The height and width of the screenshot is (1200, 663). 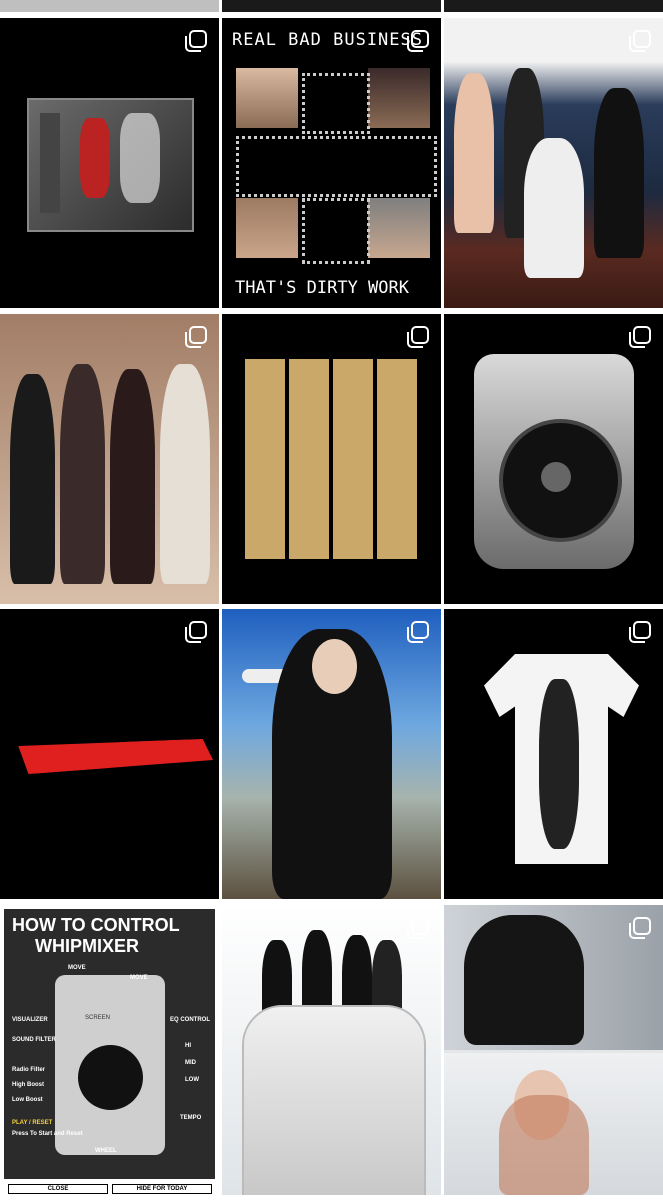 What do you see at coordinates (58, 1189) in the screenshot?
I see `close-button: CLOSE` at bounding box center [58, 1189].